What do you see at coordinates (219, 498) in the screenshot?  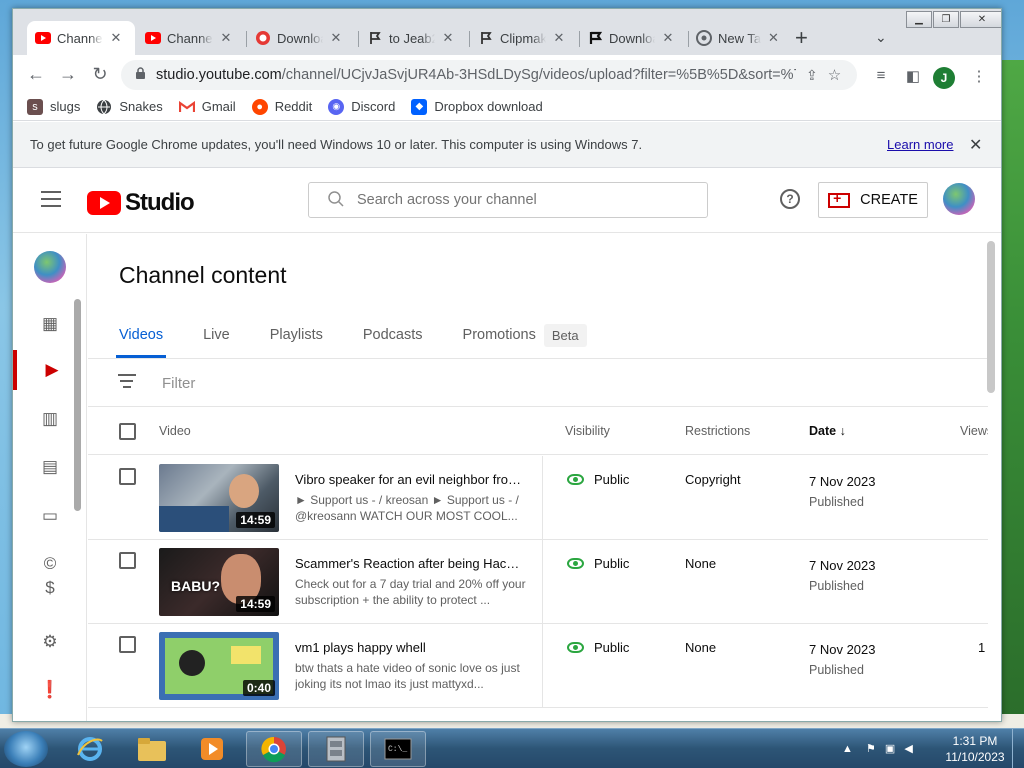 I see `video-thumbnail: 14:59` at bounding box center [219, 498].